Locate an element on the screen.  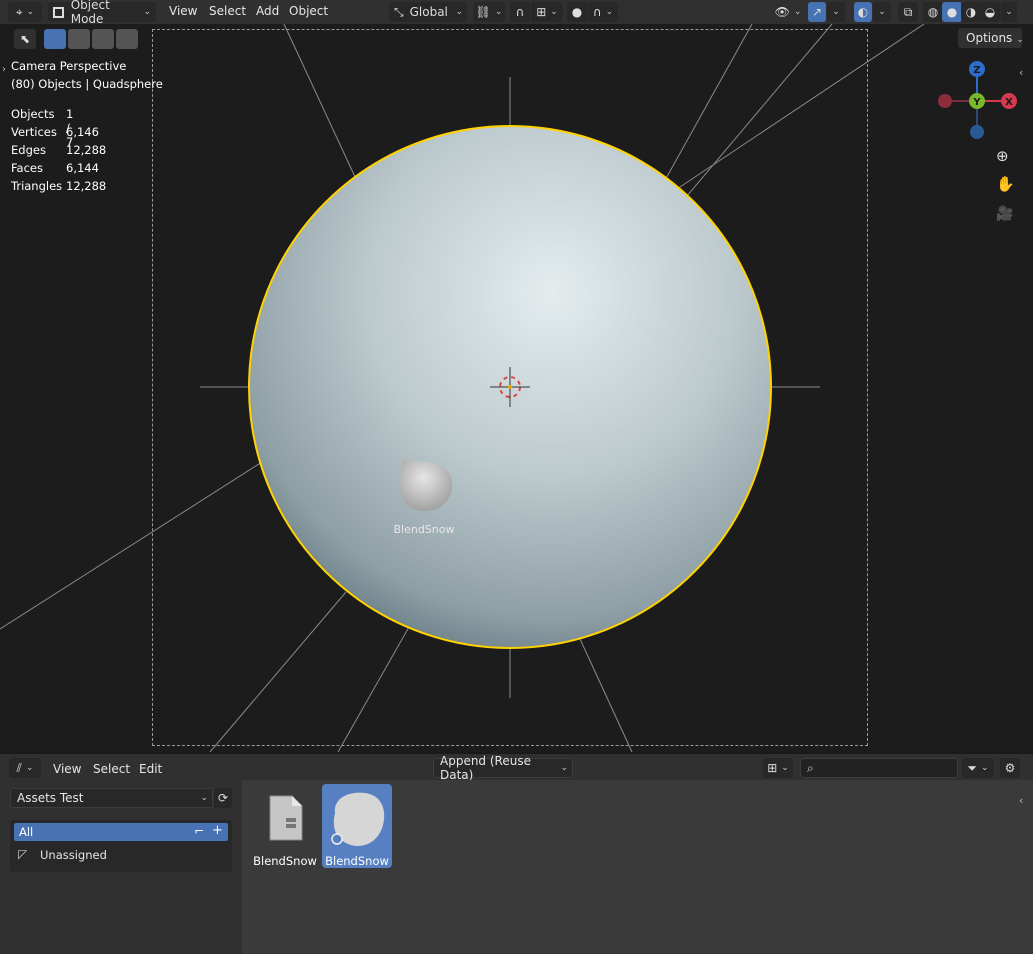
refresh-icon: ⟳ is located at coordinates (223, 798).